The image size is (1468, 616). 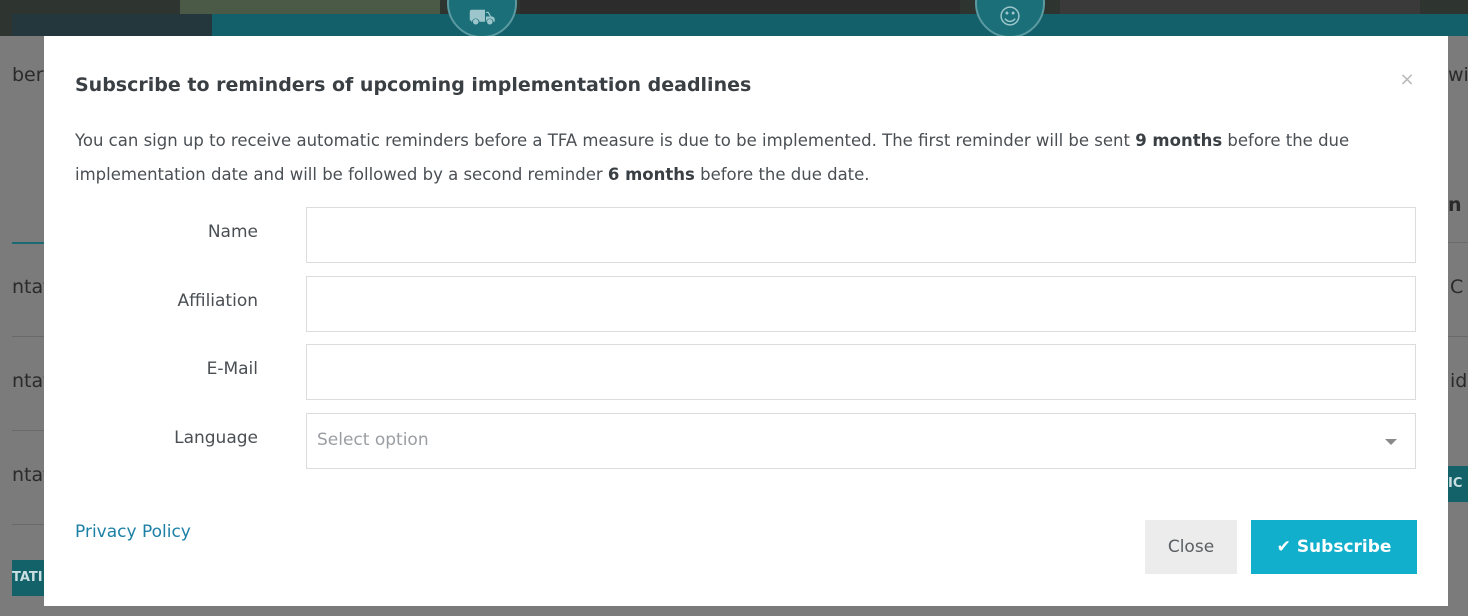 I want to click on background-text-fragment: TATI, so click(x=28, y=578).